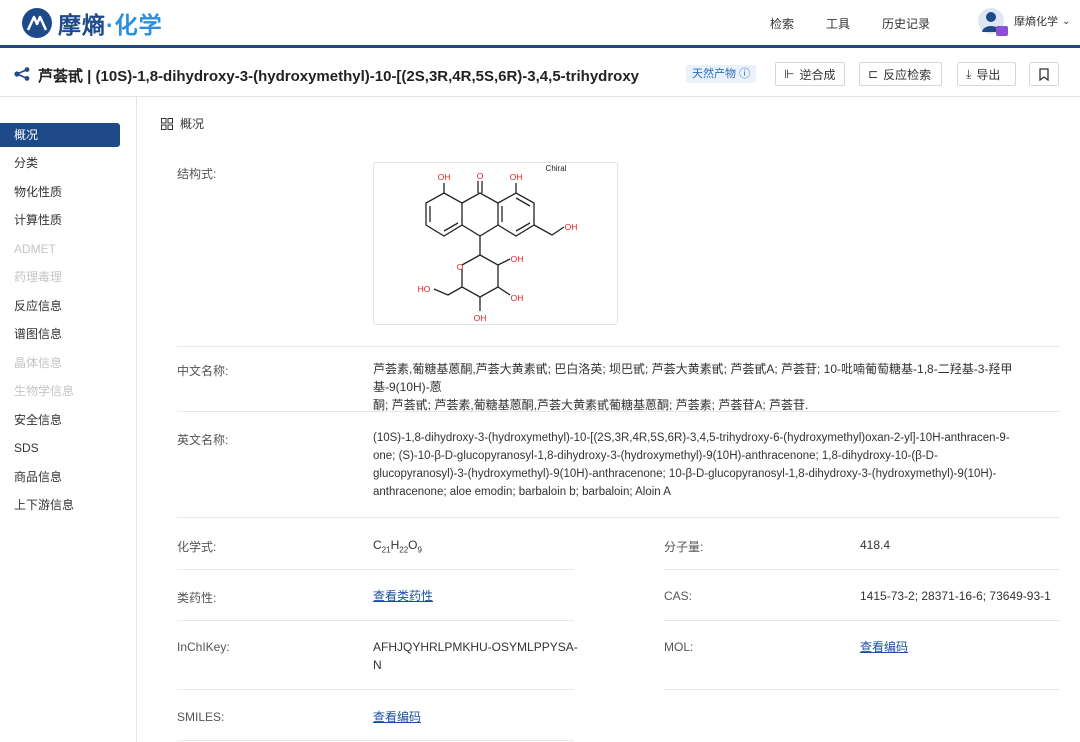  I want to click on retrosynthesis-icon: ⊩, so click(789, 74).